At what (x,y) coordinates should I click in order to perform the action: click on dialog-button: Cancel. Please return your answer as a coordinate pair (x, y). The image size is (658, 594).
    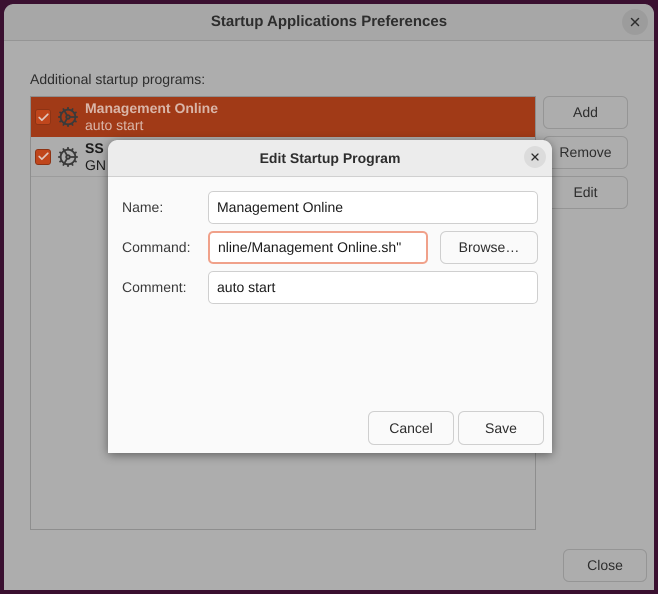
    Looking at the image, I should click on (411, 428).